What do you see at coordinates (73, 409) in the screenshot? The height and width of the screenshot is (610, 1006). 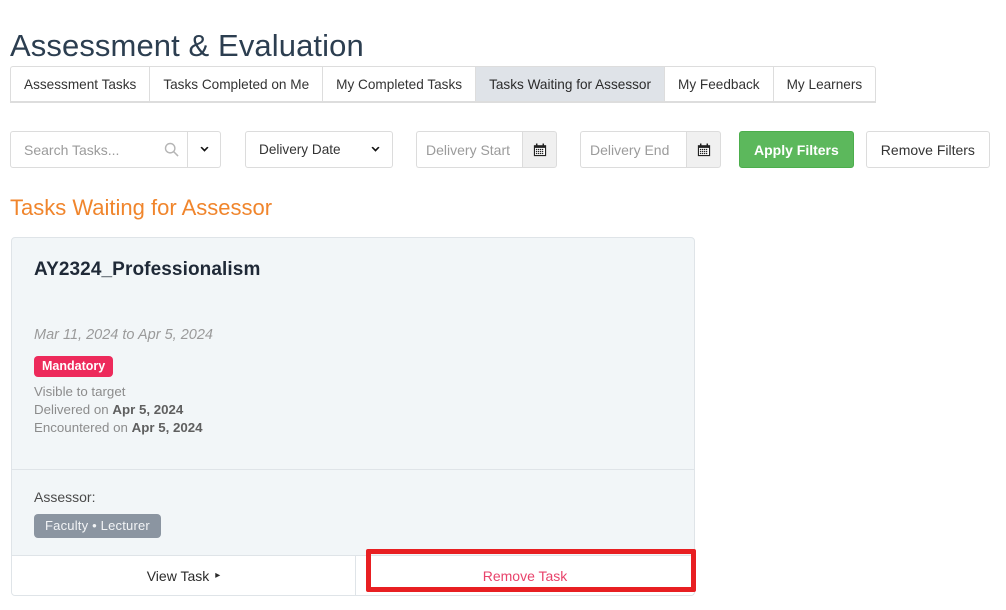 I see `task-delivered-prefix: Delivered on` at bounding box center [73, 409].